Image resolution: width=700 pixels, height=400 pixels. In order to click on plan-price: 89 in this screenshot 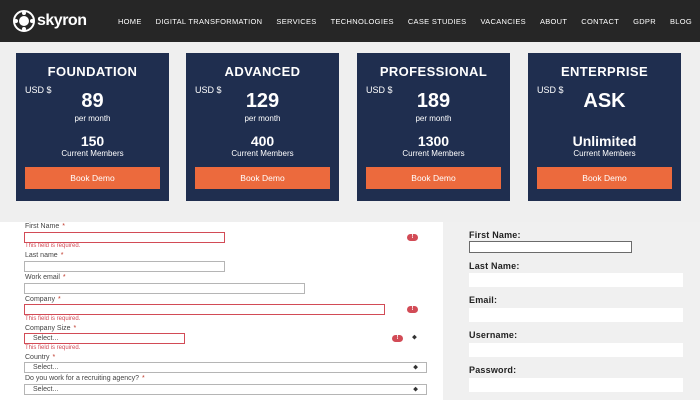, I will do `click(92, 101)`.